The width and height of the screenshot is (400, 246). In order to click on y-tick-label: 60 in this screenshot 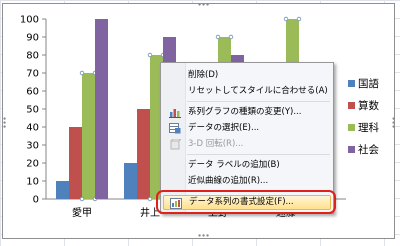, I will do `click(32, 92)`.